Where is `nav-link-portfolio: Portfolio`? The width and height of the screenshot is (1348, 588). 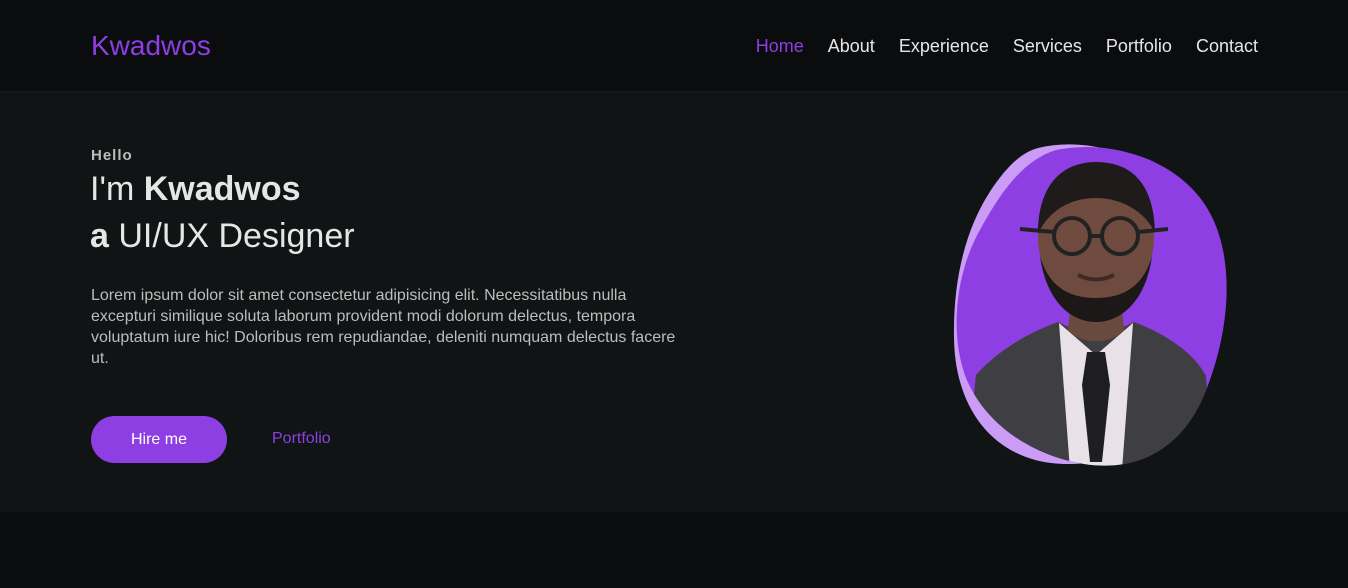
nav-link-portfolio: Portfolio is located at coordinates (1139, 46).